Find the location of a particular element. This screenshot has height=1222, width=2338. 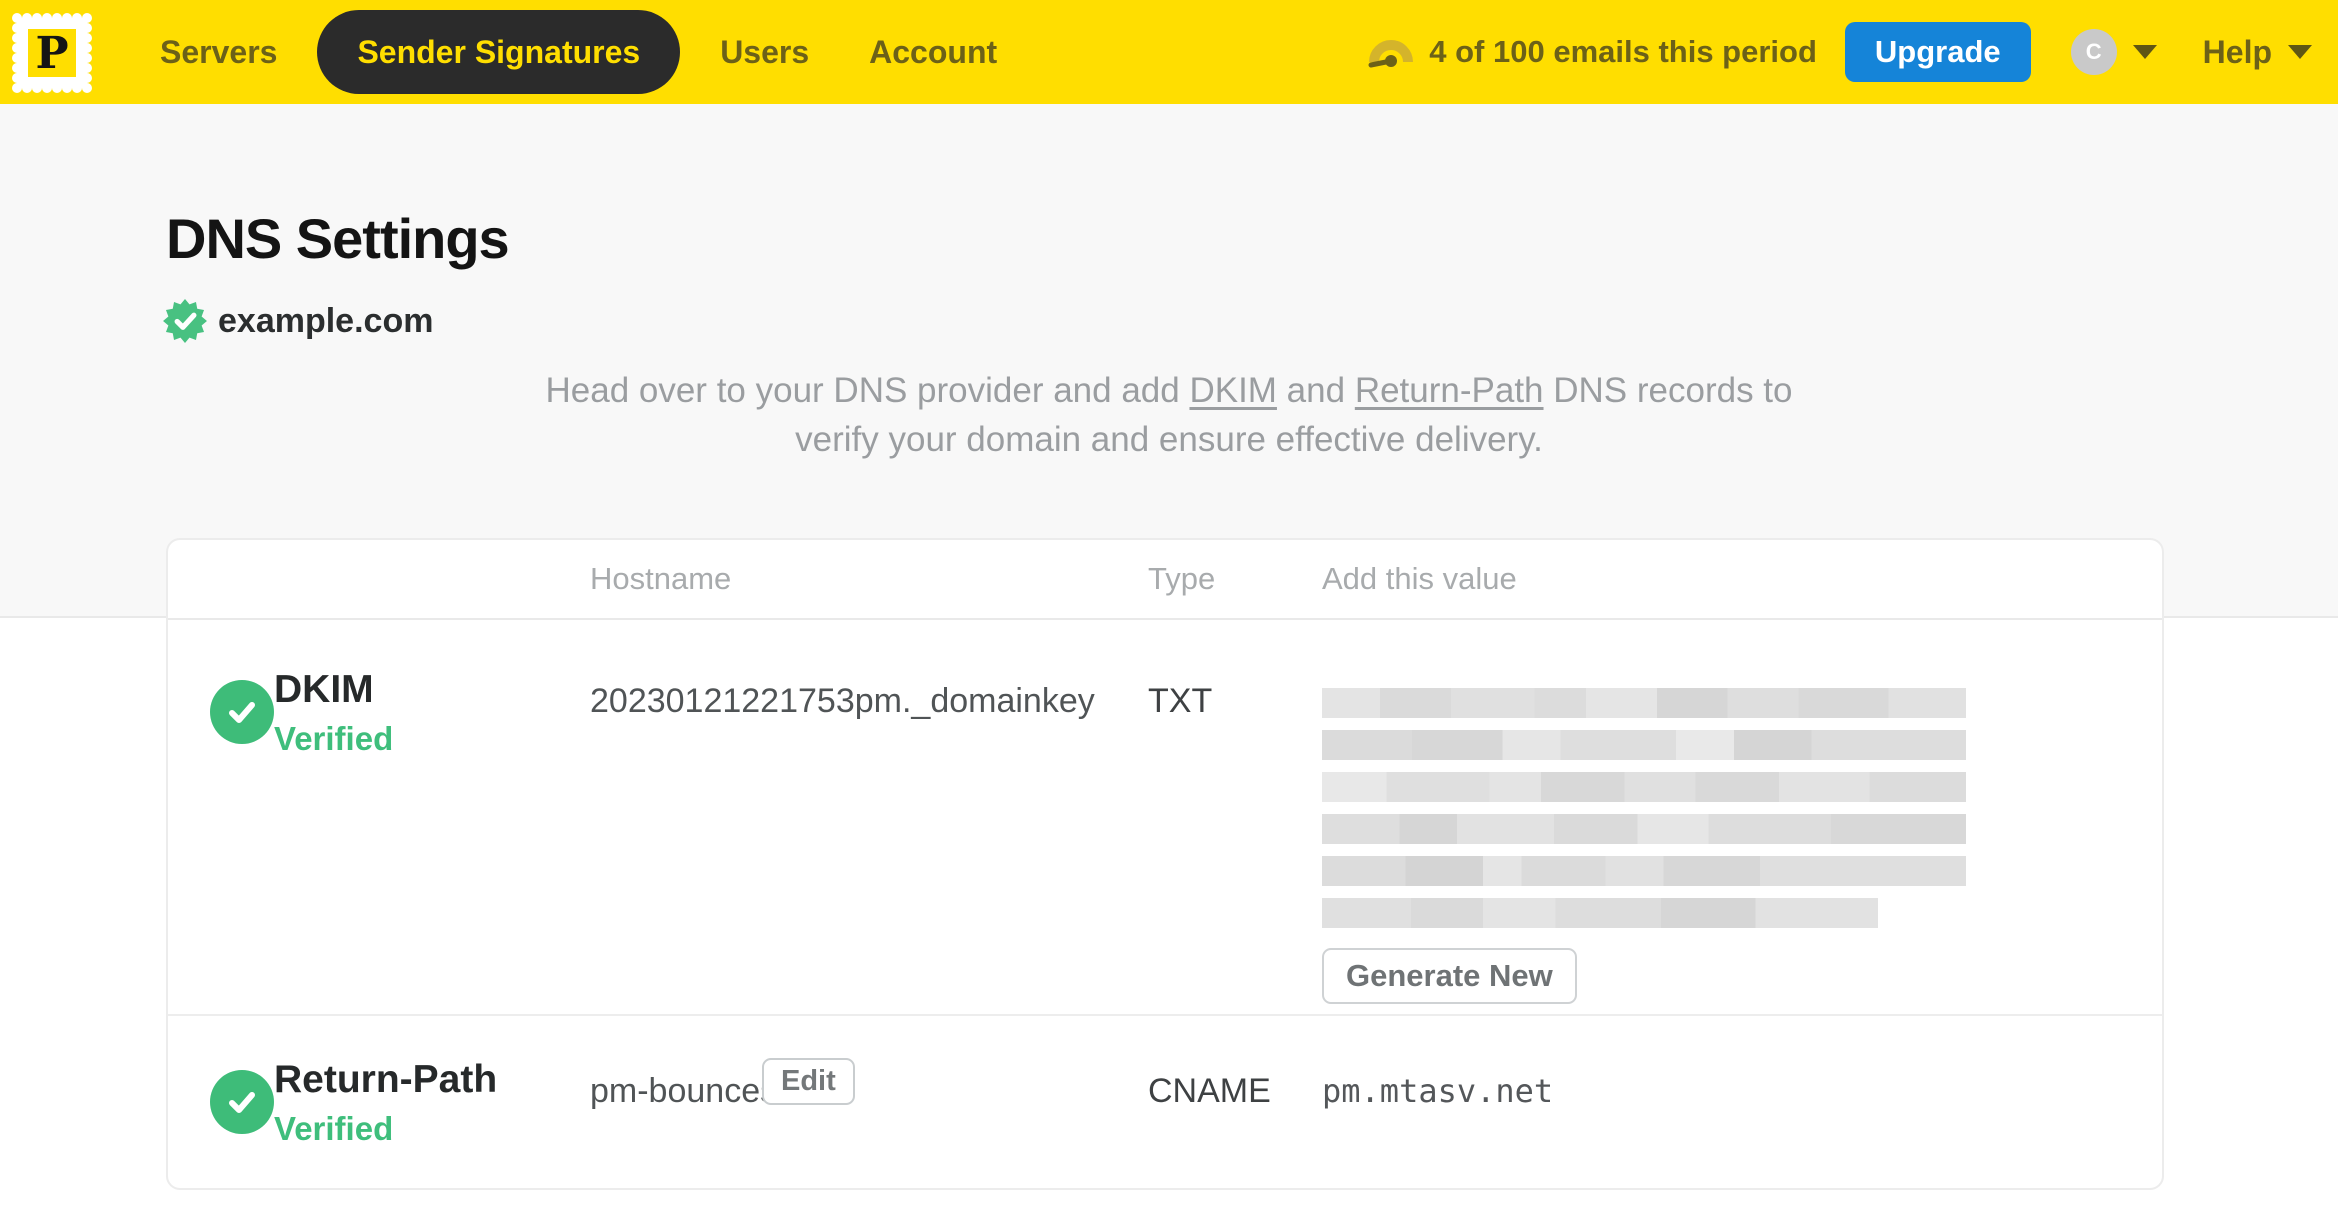

edit-hostname-button: Edit is located at coordinates (808, 1081).